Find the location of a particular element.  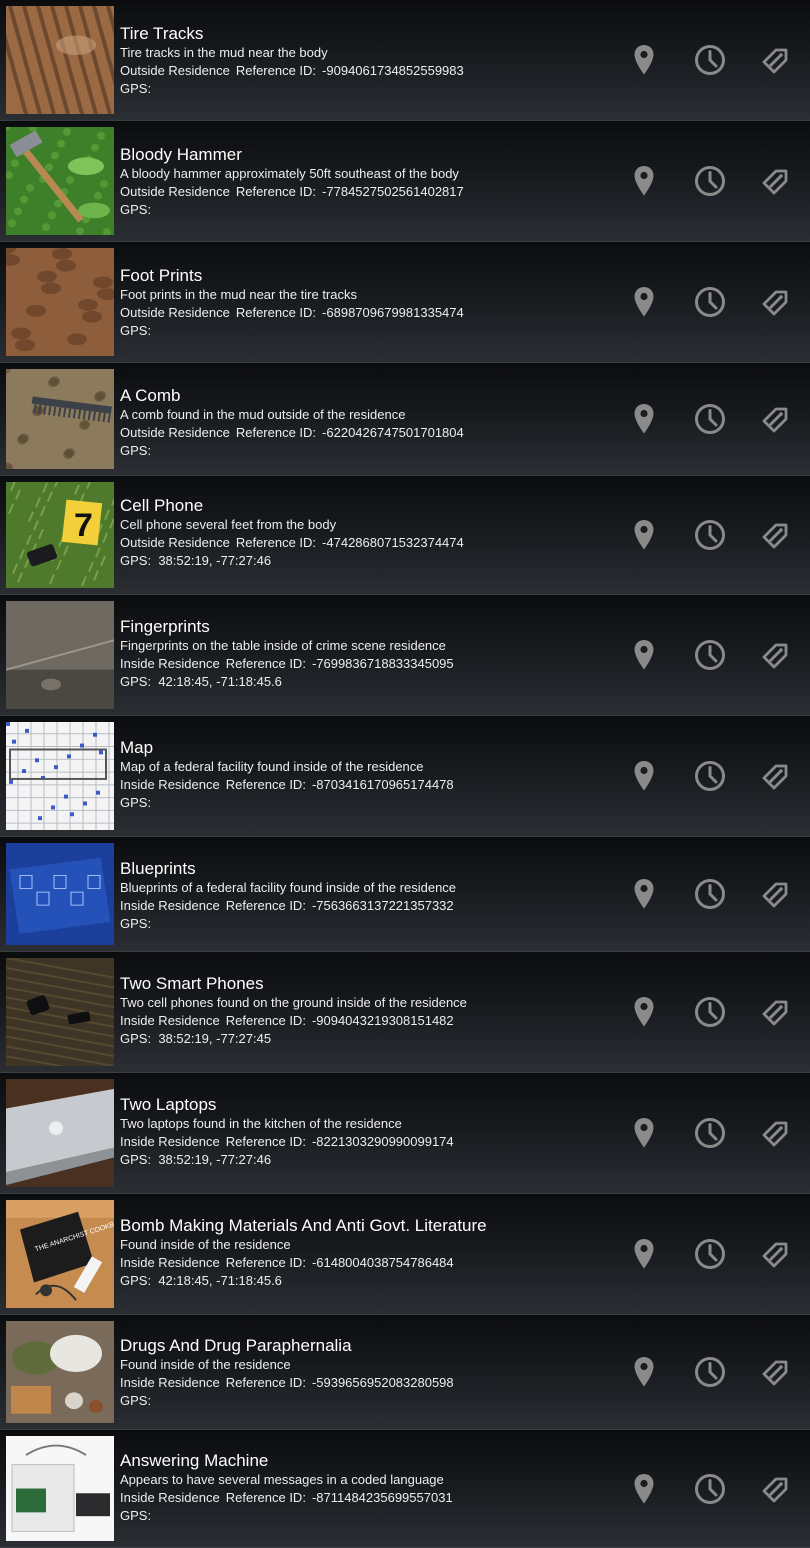

evidence-title: Map is located at coordinates (137, 747).